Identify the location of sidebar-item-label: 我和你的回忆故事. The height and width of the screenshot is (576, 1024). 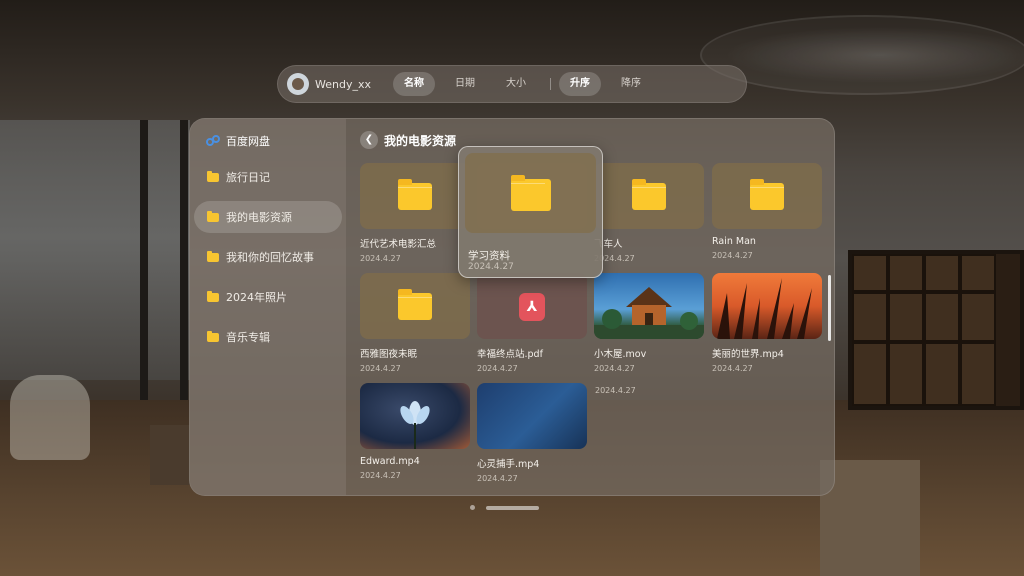
(270, 257).